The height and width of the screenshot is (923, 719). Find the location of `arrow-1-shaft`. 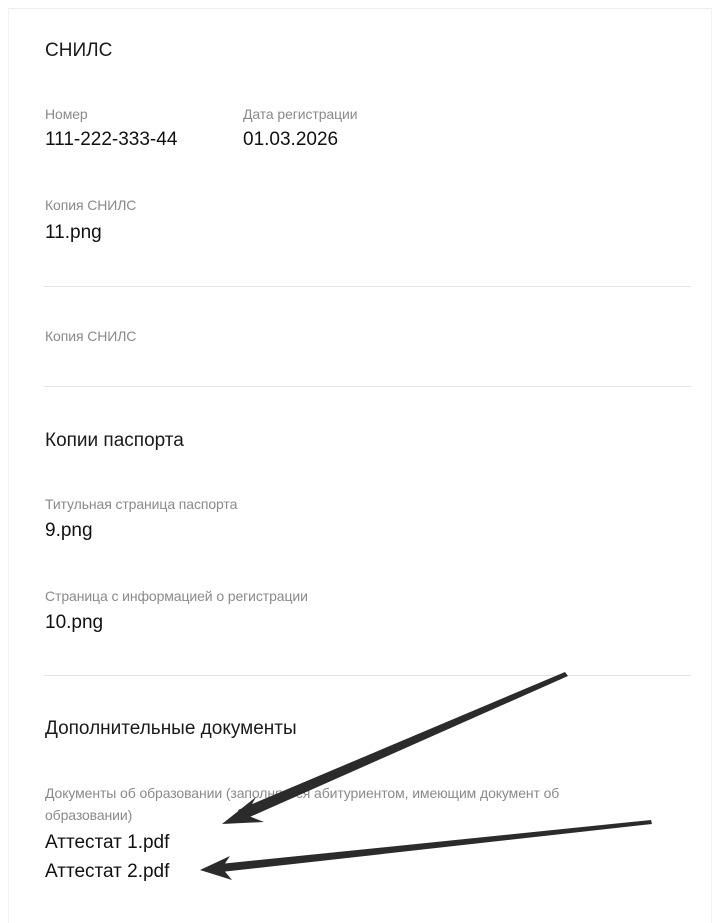

arrow-1-shaft is located at coordinates (403, 746).